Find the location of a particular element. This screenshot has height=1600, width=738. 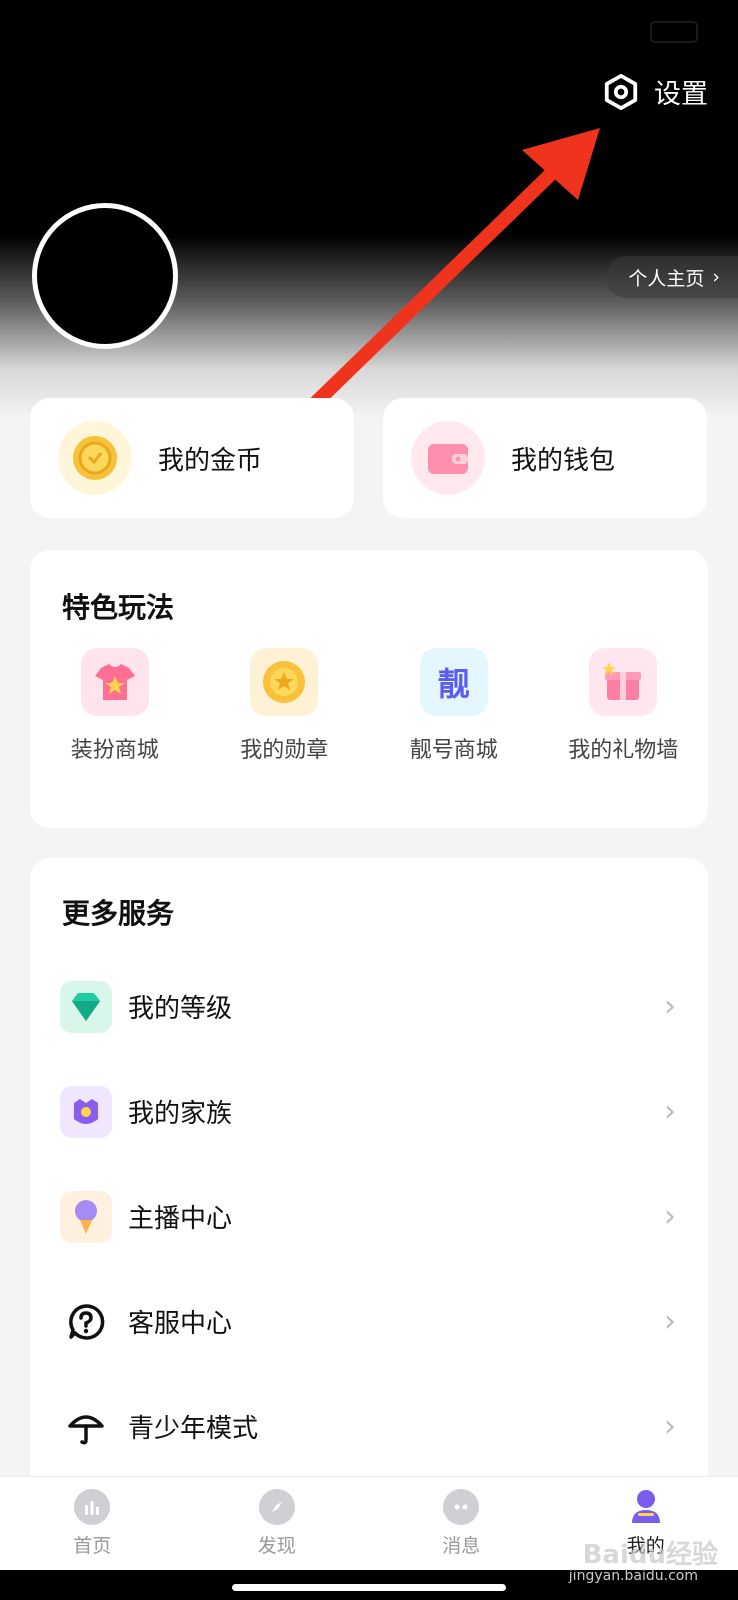

service-item-teen-mode: 青少年模式 › is located at coordinates (369, 1426).